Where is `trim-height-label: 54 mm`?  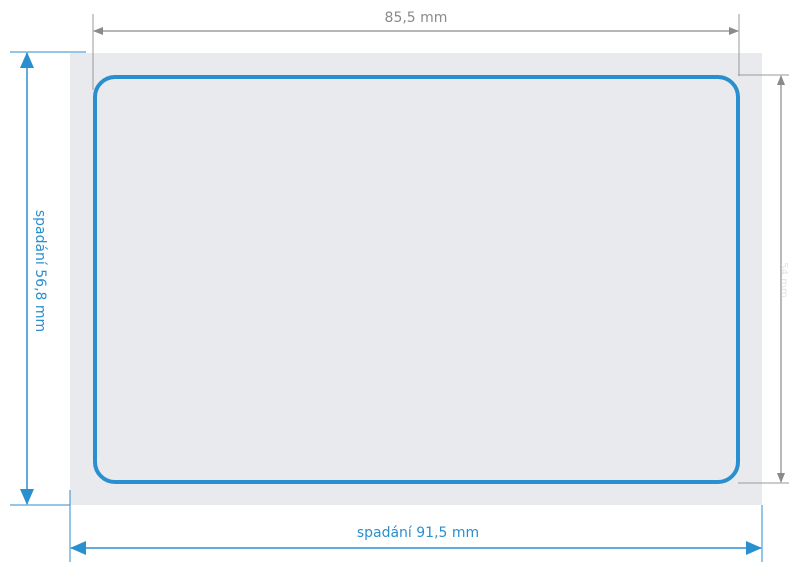 trim-height-label: 54 mm is located at coordinates (783, 280).